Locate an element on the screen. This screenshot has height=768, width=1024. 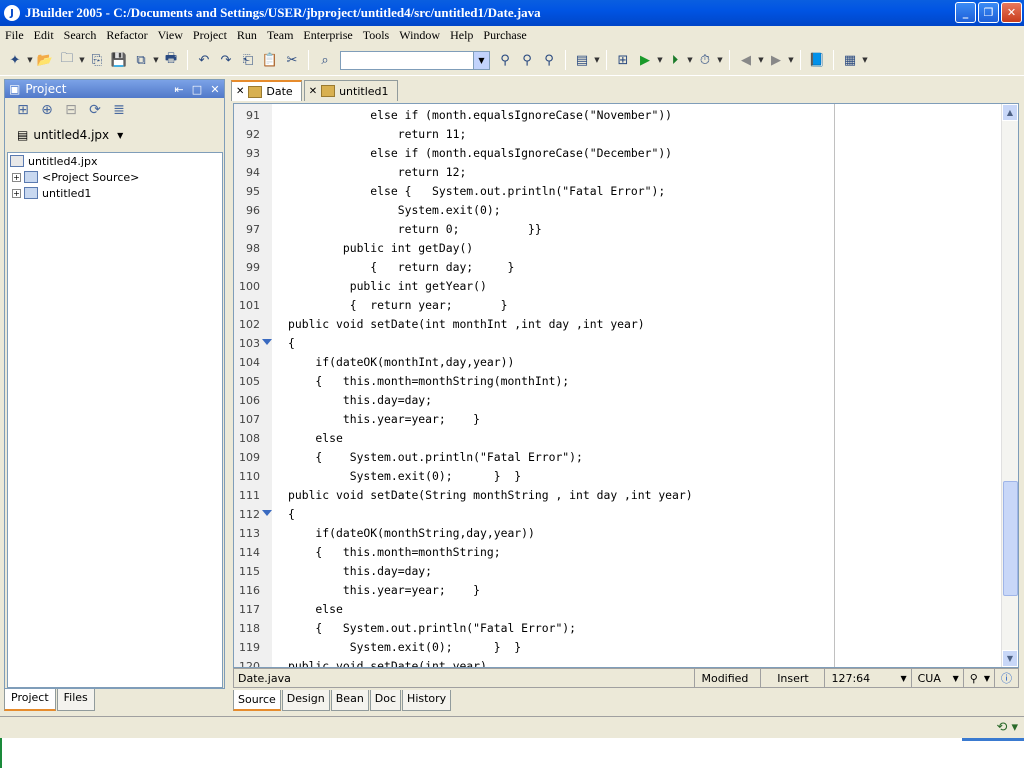
cut-icon: ✂ is located at coordinates (292, 60).